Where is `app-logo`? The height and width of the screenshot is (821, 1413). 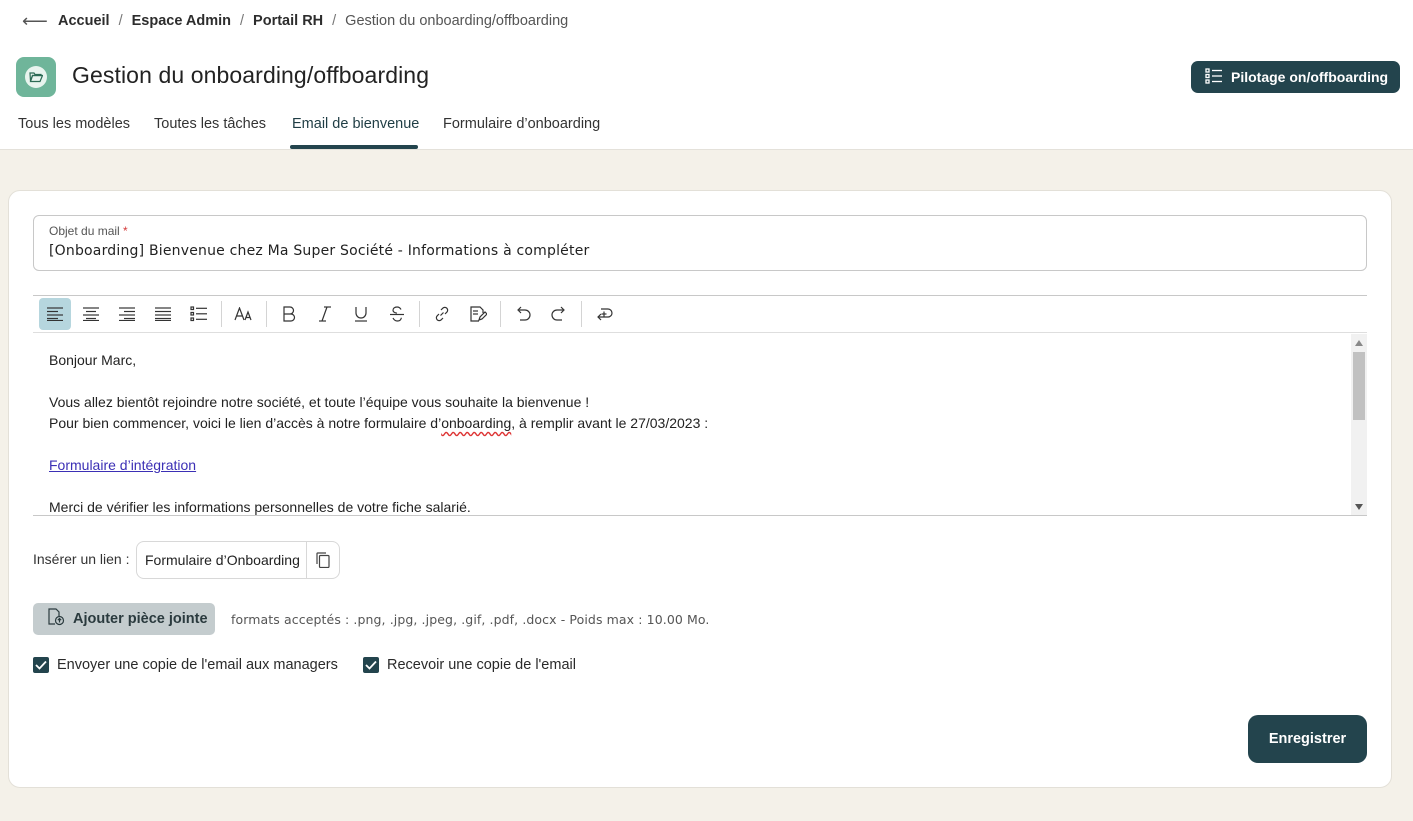
app-logo is located at coordinates (36, 77).